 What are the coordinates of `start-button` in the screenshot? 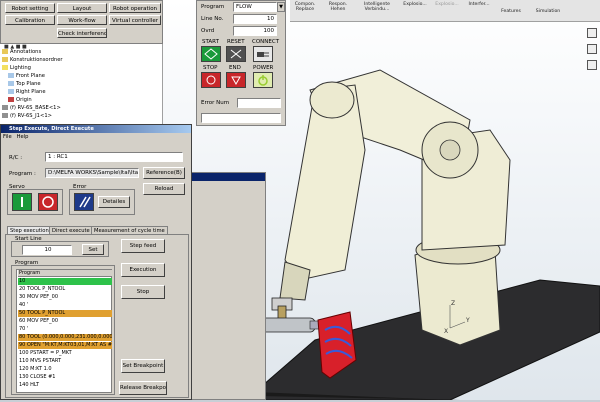 It's located at (211, 54).